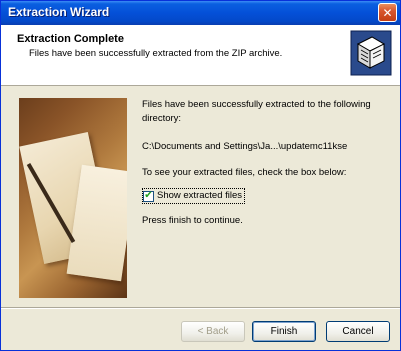  I want to click on show-files-label: Show extracted files, so click(199, 196).